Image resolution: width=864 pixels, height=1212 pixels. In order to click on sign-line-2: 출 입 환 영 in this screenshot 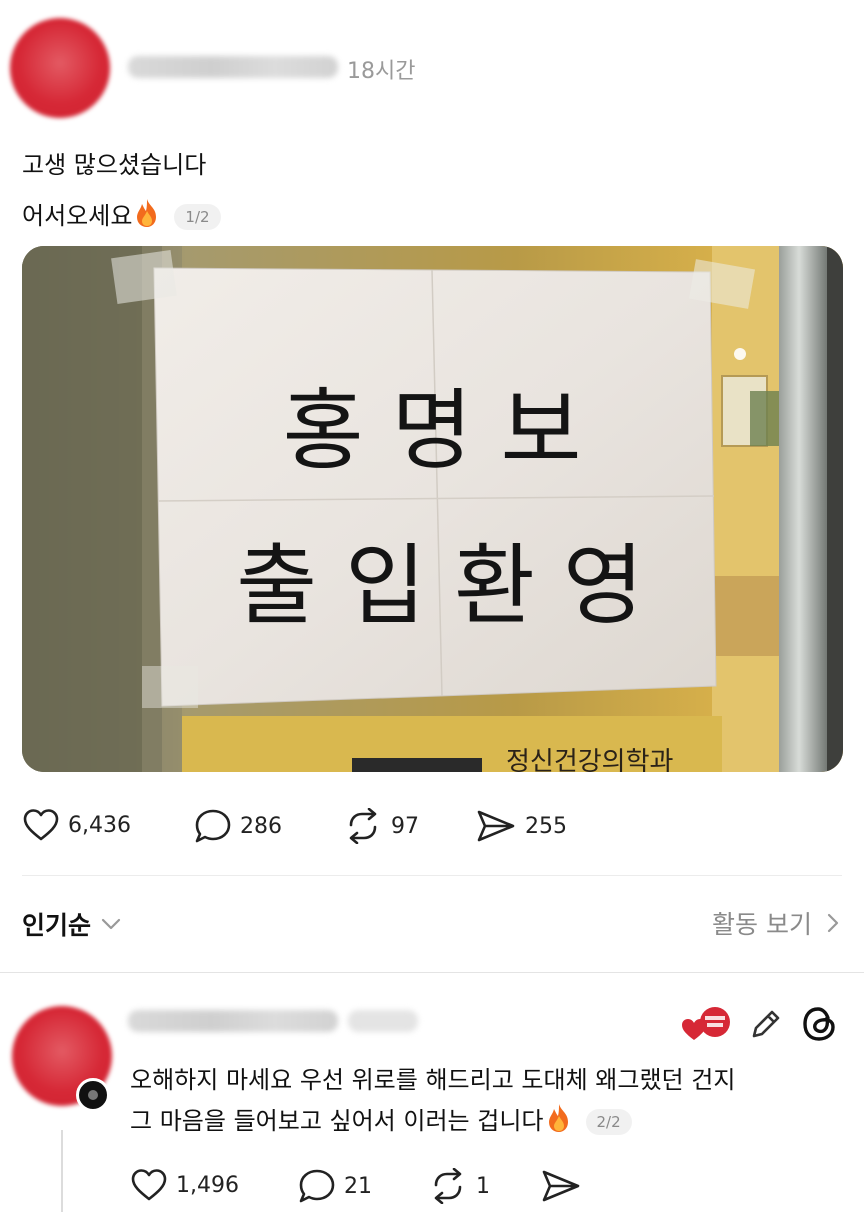, I will do `click(440, 585)`.